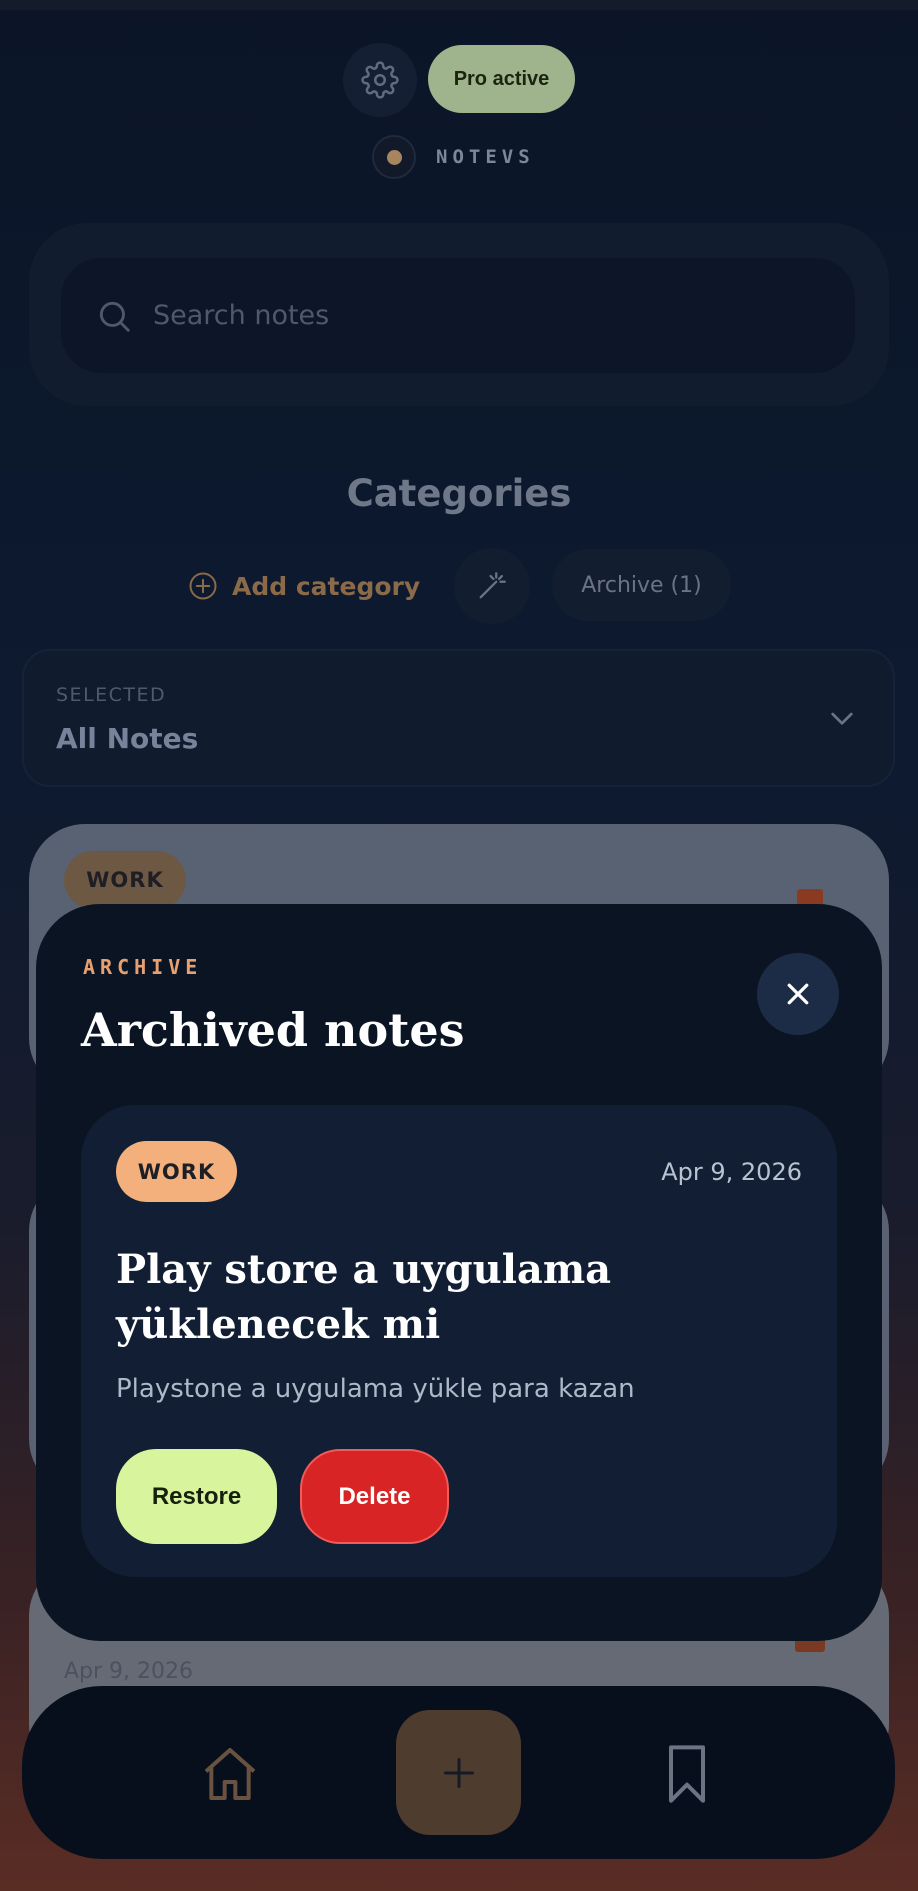  I want to click on note-date: Apr 9, 2026, so click(731, 1172).